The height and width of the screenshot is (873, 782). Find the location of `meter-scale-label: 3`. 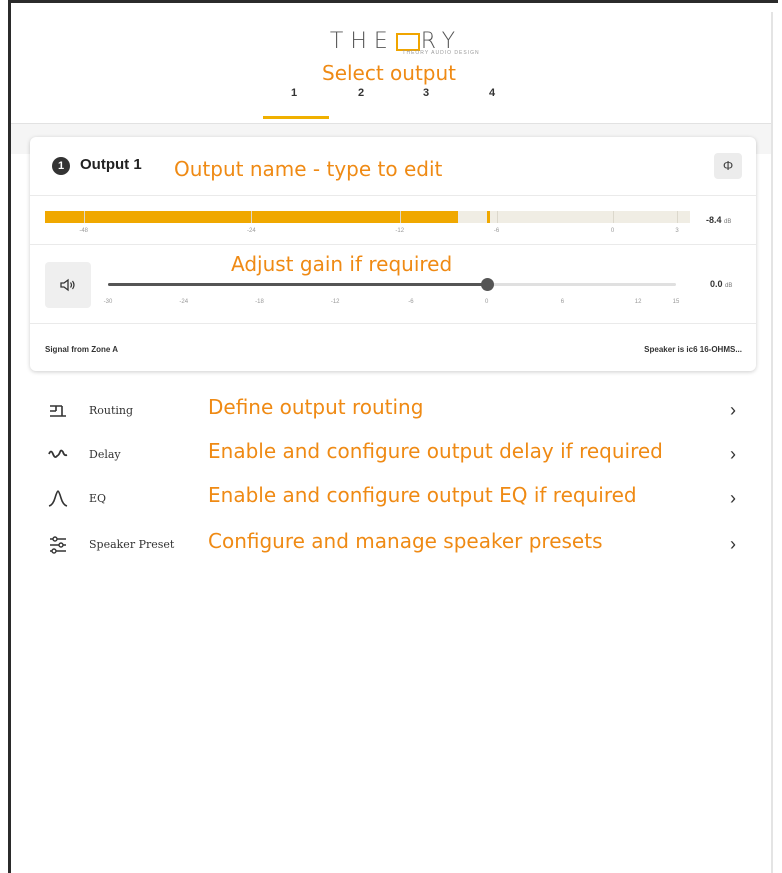

meter-scale-label: 3 is located at coordinates (677, 231).